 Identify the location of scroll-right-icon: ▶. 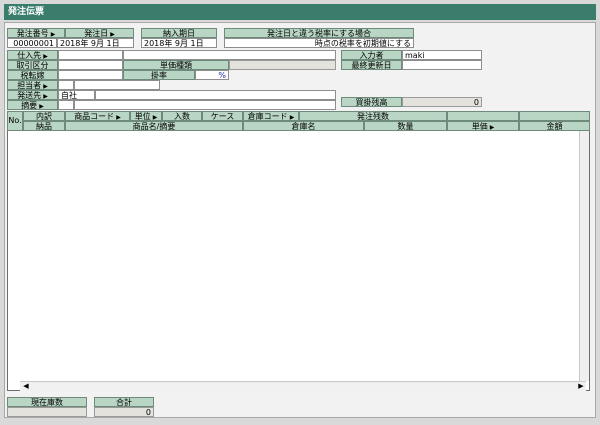
(581, 386).